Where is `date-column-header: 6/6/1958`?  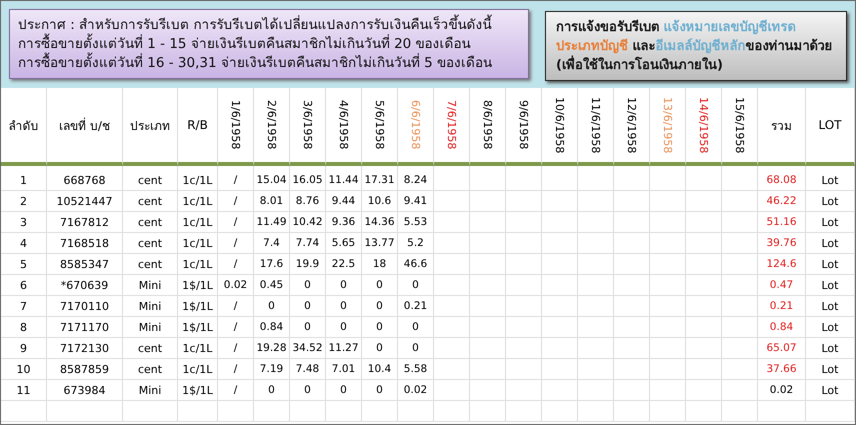 date-column-header: 6/6/1958 is located at coordinates (415, 125).